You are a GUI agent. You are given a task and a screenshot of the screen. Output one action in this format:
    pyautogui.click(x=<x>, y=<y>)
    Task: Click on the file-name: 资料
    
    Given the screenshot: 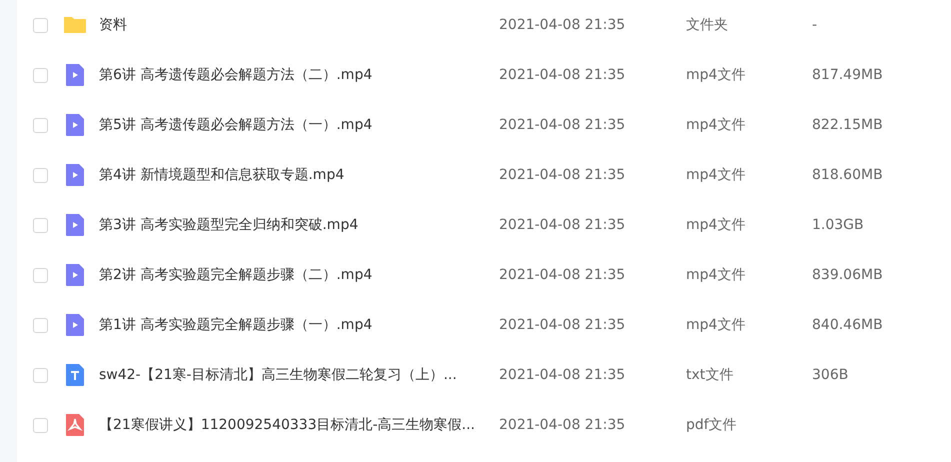 What is the action you would take?
    pyautogui.click(x=299, y=25)
    